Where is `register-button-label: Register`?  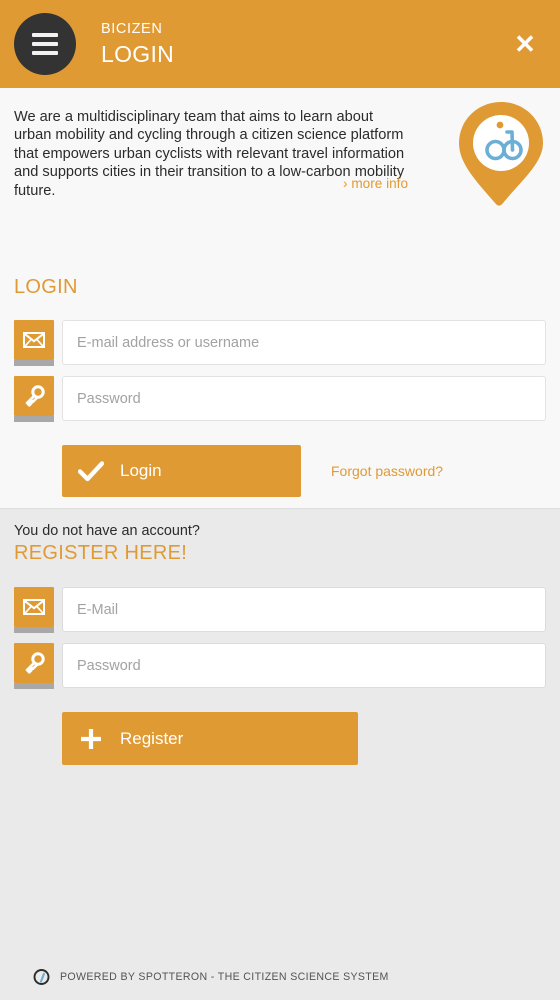
register-button-label: Register is located at coordinates (152, 738).